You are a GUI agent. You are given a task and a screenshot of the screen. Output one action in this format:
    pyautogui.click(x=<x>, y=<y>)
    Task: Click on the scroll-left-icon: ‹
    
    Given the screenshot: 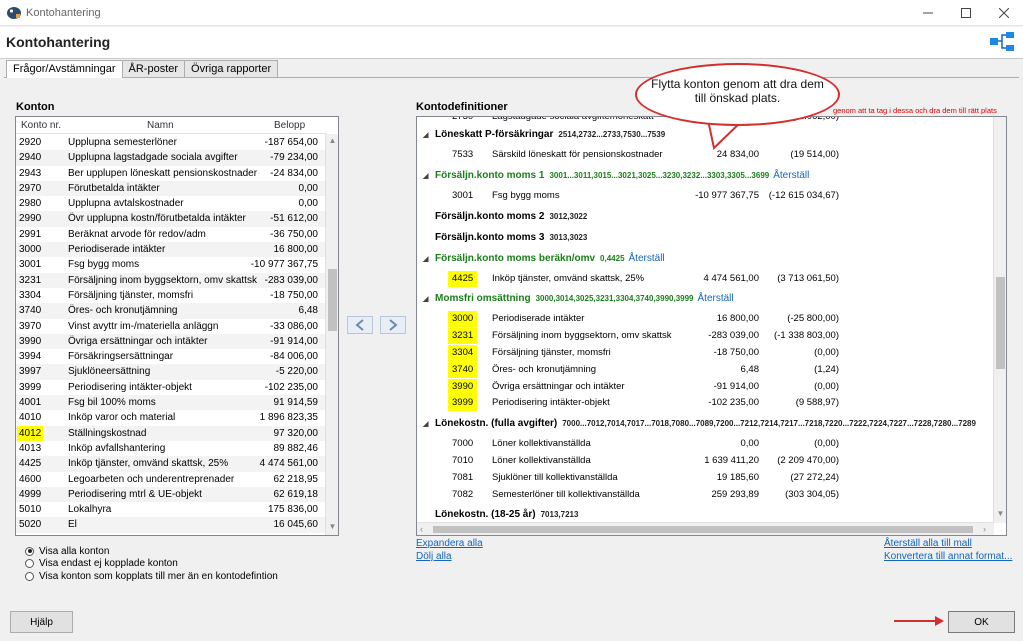 What is the action you would take?
    pyautogui.click(x=421, y=529)
    